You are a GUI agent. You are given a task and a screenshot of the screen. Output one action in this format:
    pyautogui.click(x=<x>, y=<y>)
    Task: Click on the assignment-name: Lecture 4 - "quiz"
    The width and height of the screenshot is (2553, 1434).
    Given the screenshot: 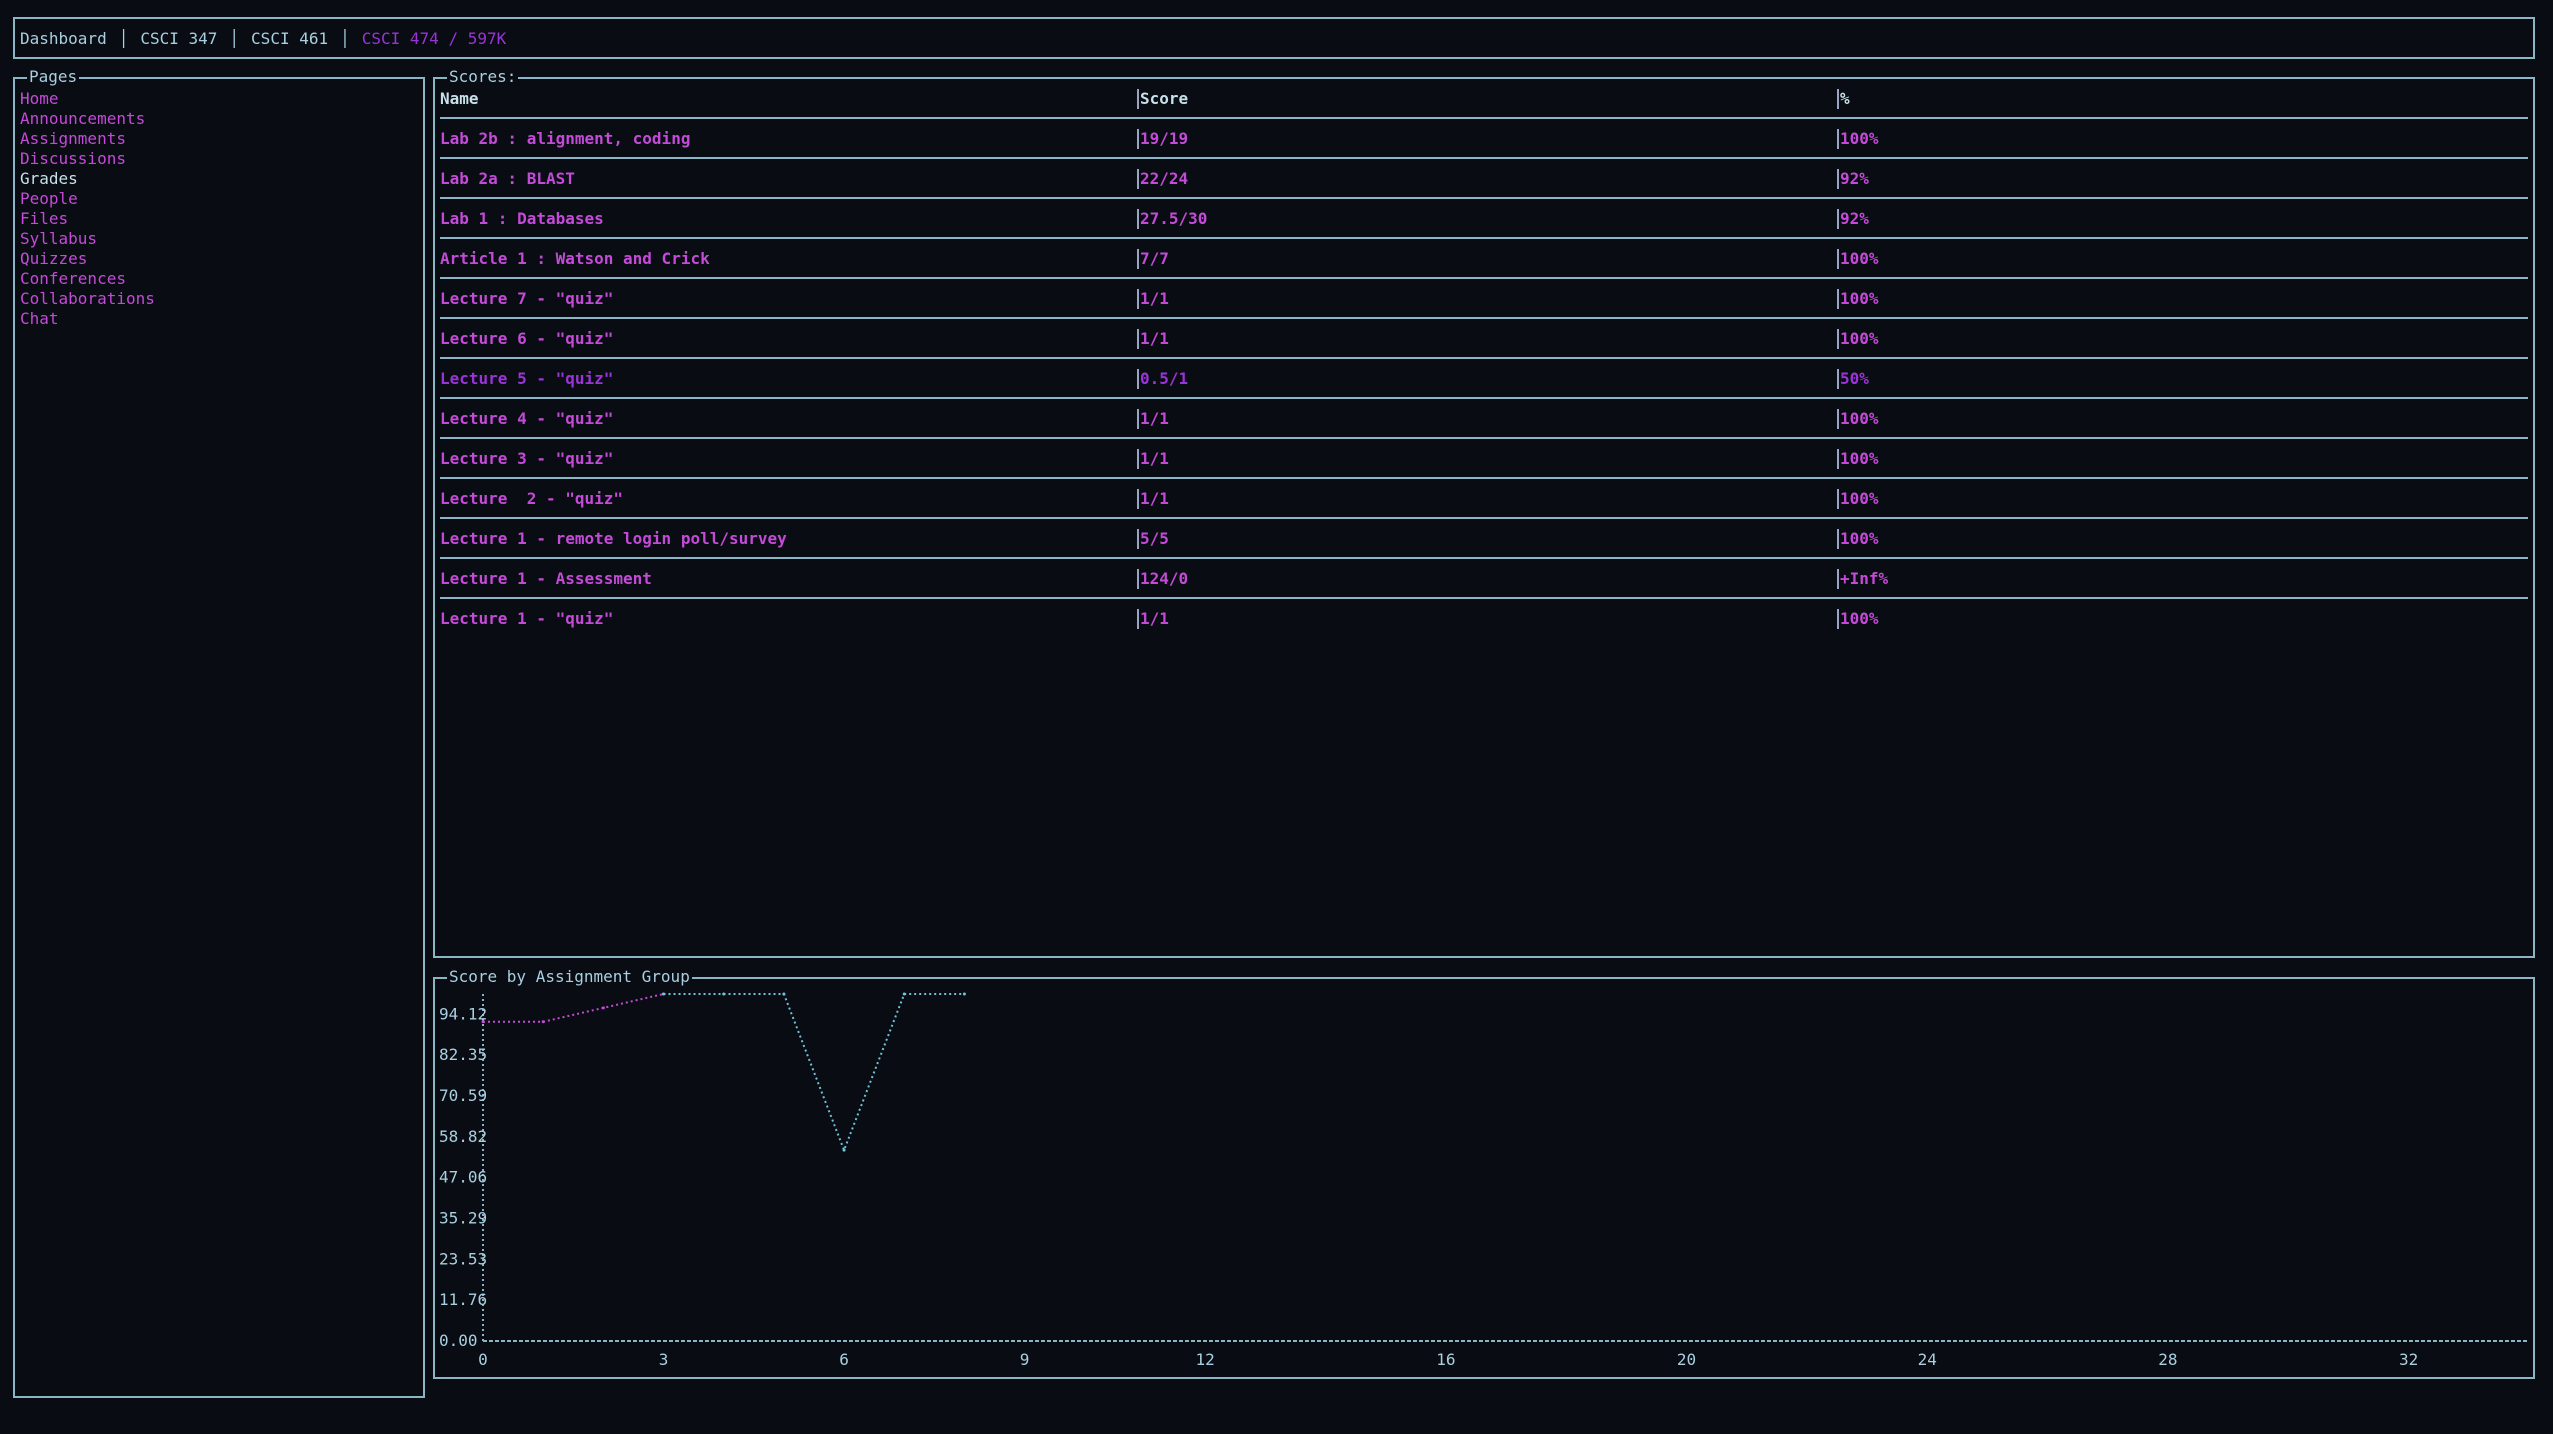 What is the action you would take?
    pyautogui.click(x=526, y=419)
    